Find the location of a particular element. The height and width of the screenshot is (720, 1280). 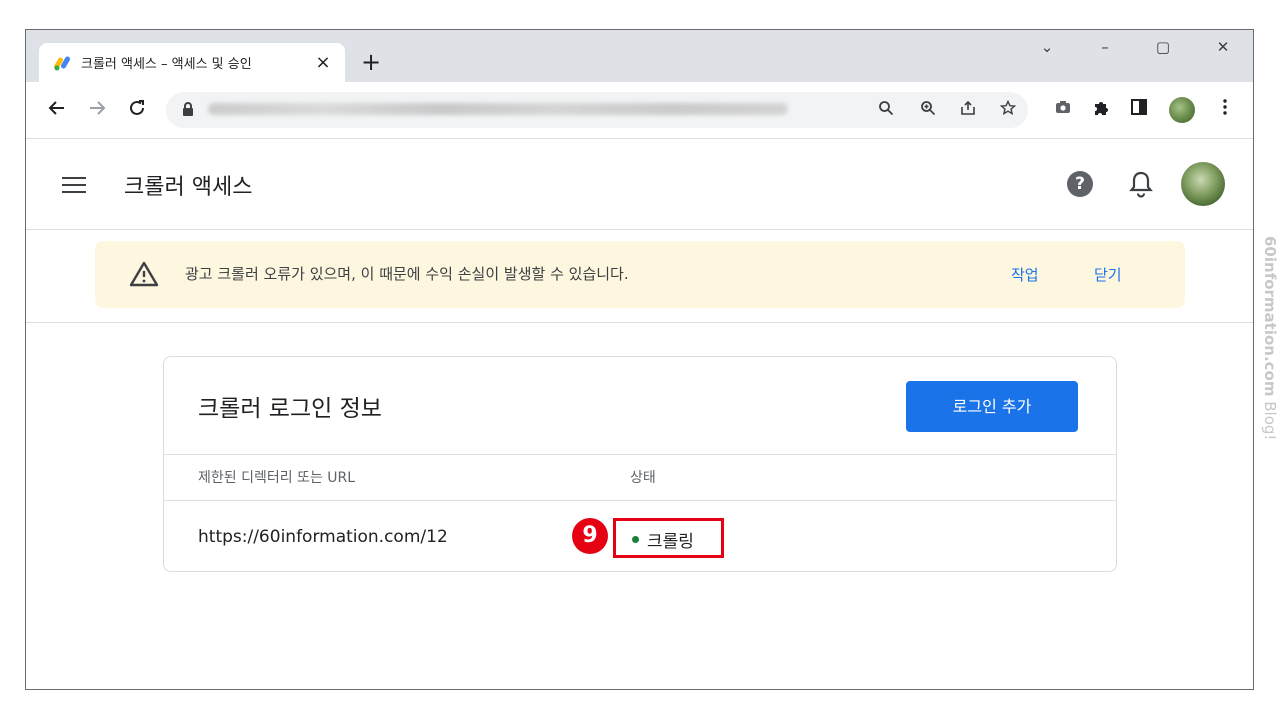

watermark-bold: 60information.com is located at coordinates (1270, 316).